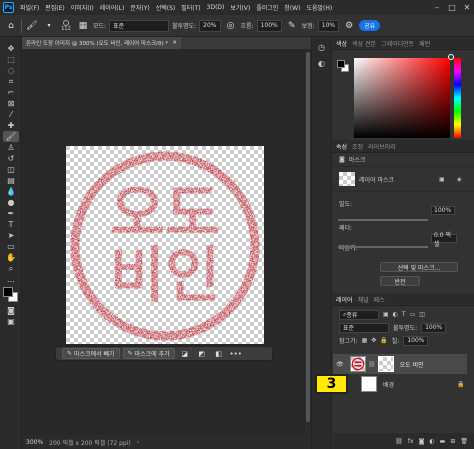 The width and height of the screenshot is (474, 449). Describe the element at coordinates (11, 235) in the screenshot. I see `path-select-tool-icon: ➤` at that location.